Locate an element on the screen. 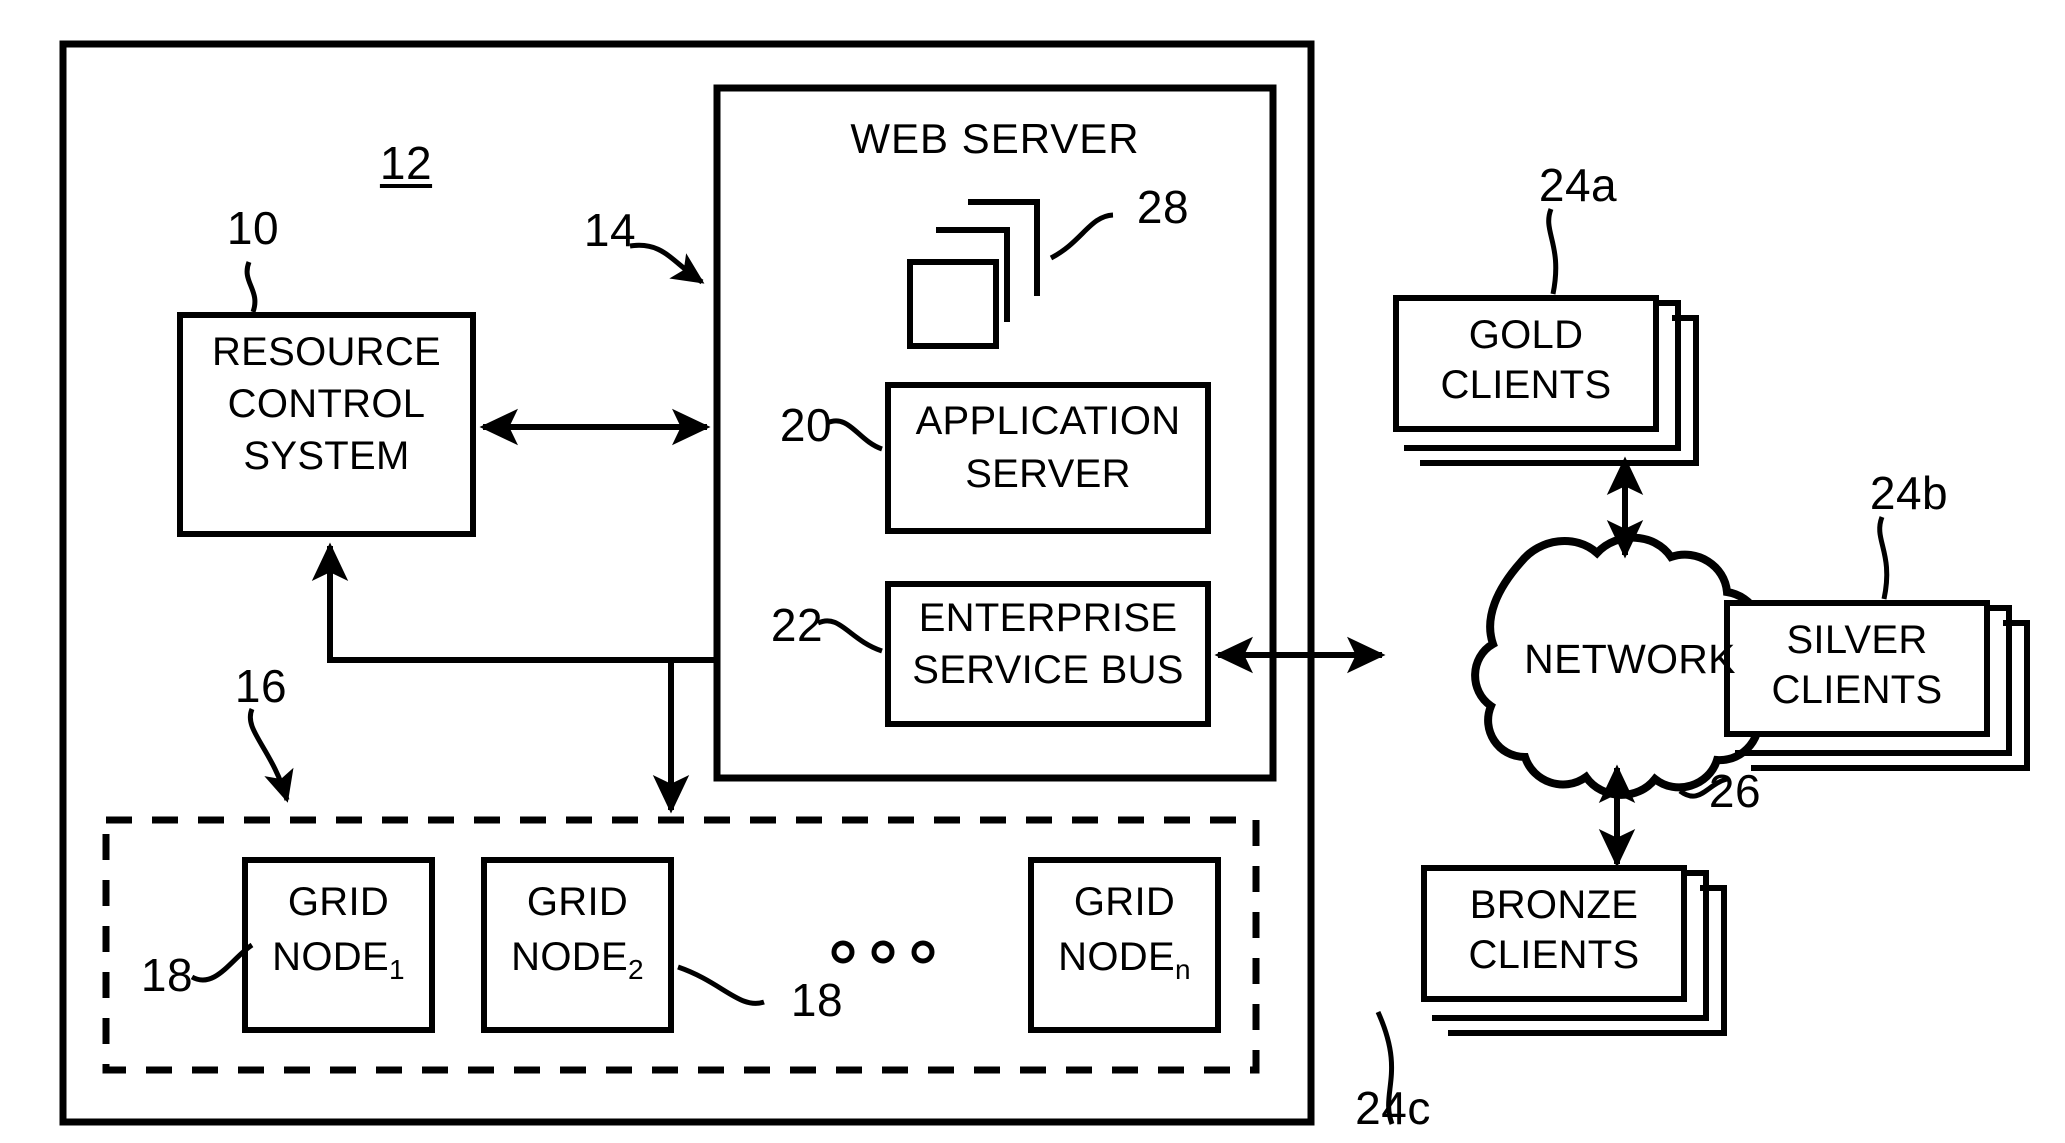  web-server-title: WEB SERVER is located at coordinates (995, 138).